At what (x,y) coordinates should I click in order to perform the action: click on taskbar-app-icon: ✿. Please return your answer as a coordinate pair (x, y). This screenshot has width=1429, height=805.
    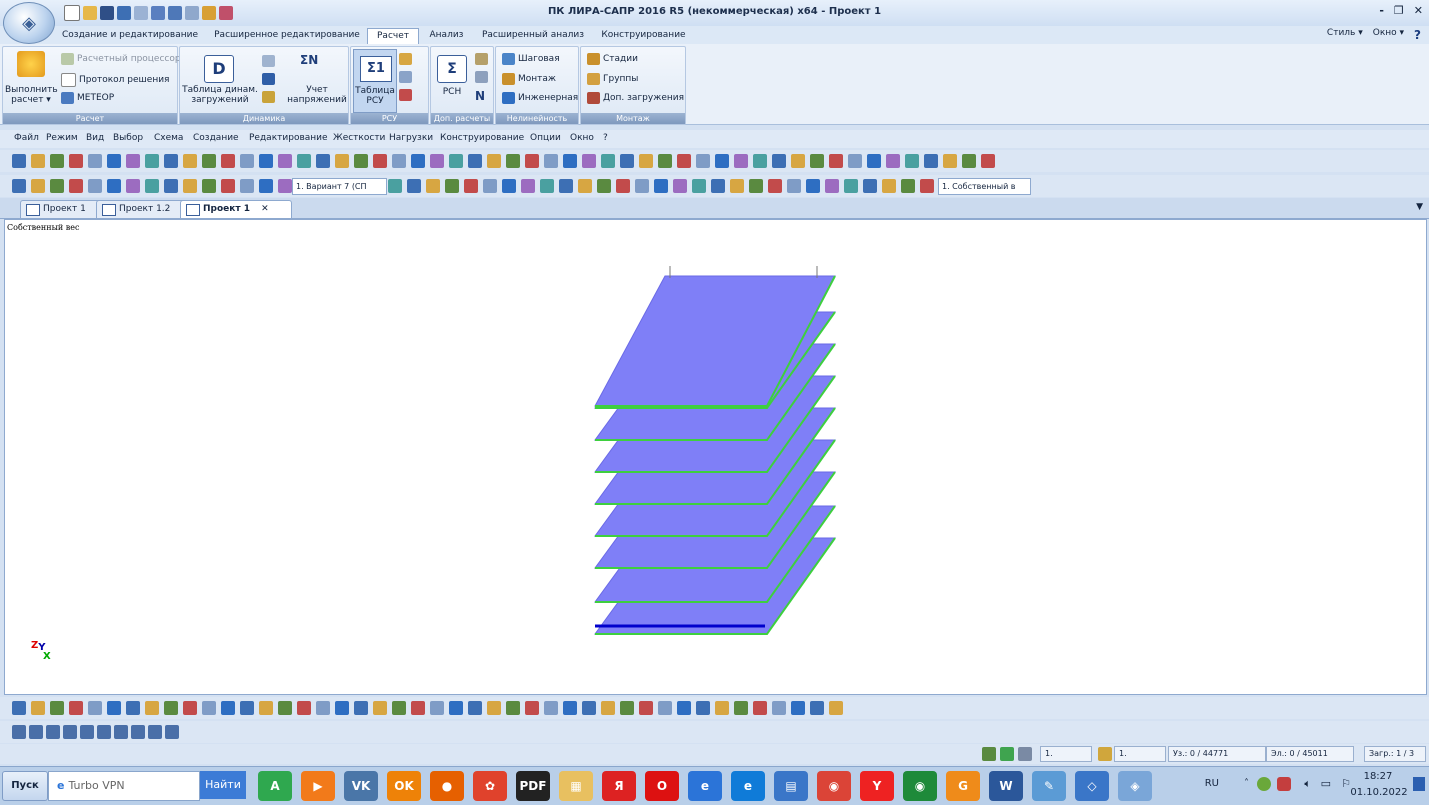
    Looking at the image, I should click on (490, 786).